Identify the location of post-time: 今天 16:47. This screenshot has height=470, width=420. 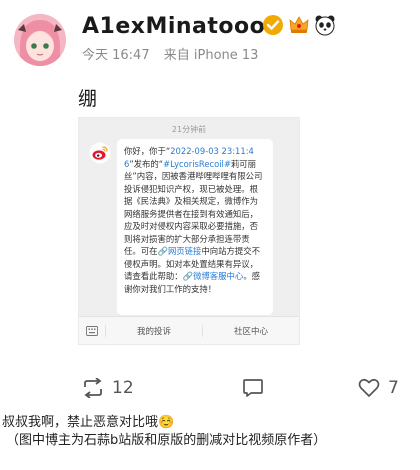
(116, 55).